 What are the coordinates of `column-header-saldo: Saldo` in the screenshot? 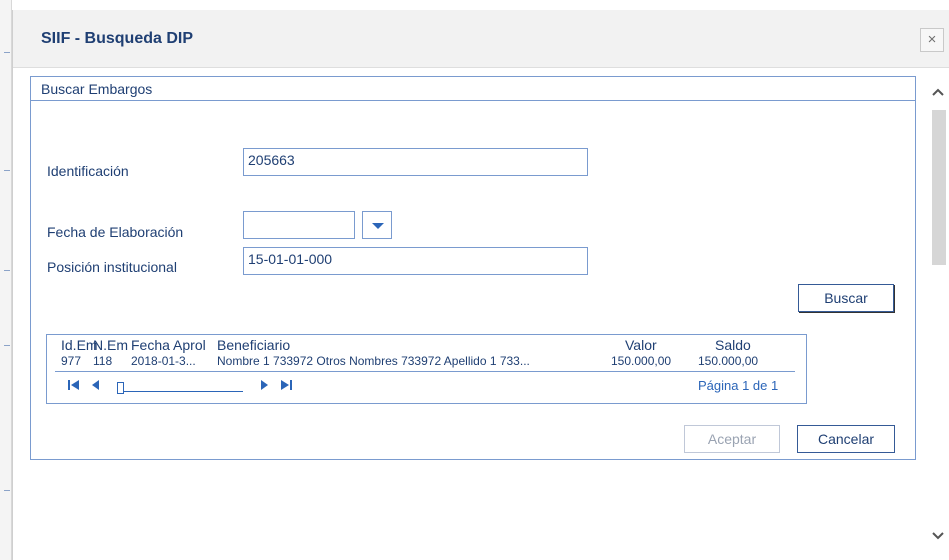 It's located at (733, 345).